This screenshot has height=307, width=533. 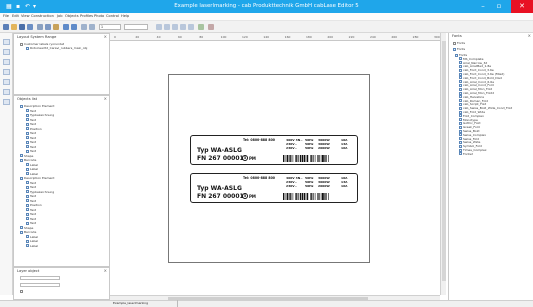 I want to click on object-row-label: Label, so click(x=34, y=245).